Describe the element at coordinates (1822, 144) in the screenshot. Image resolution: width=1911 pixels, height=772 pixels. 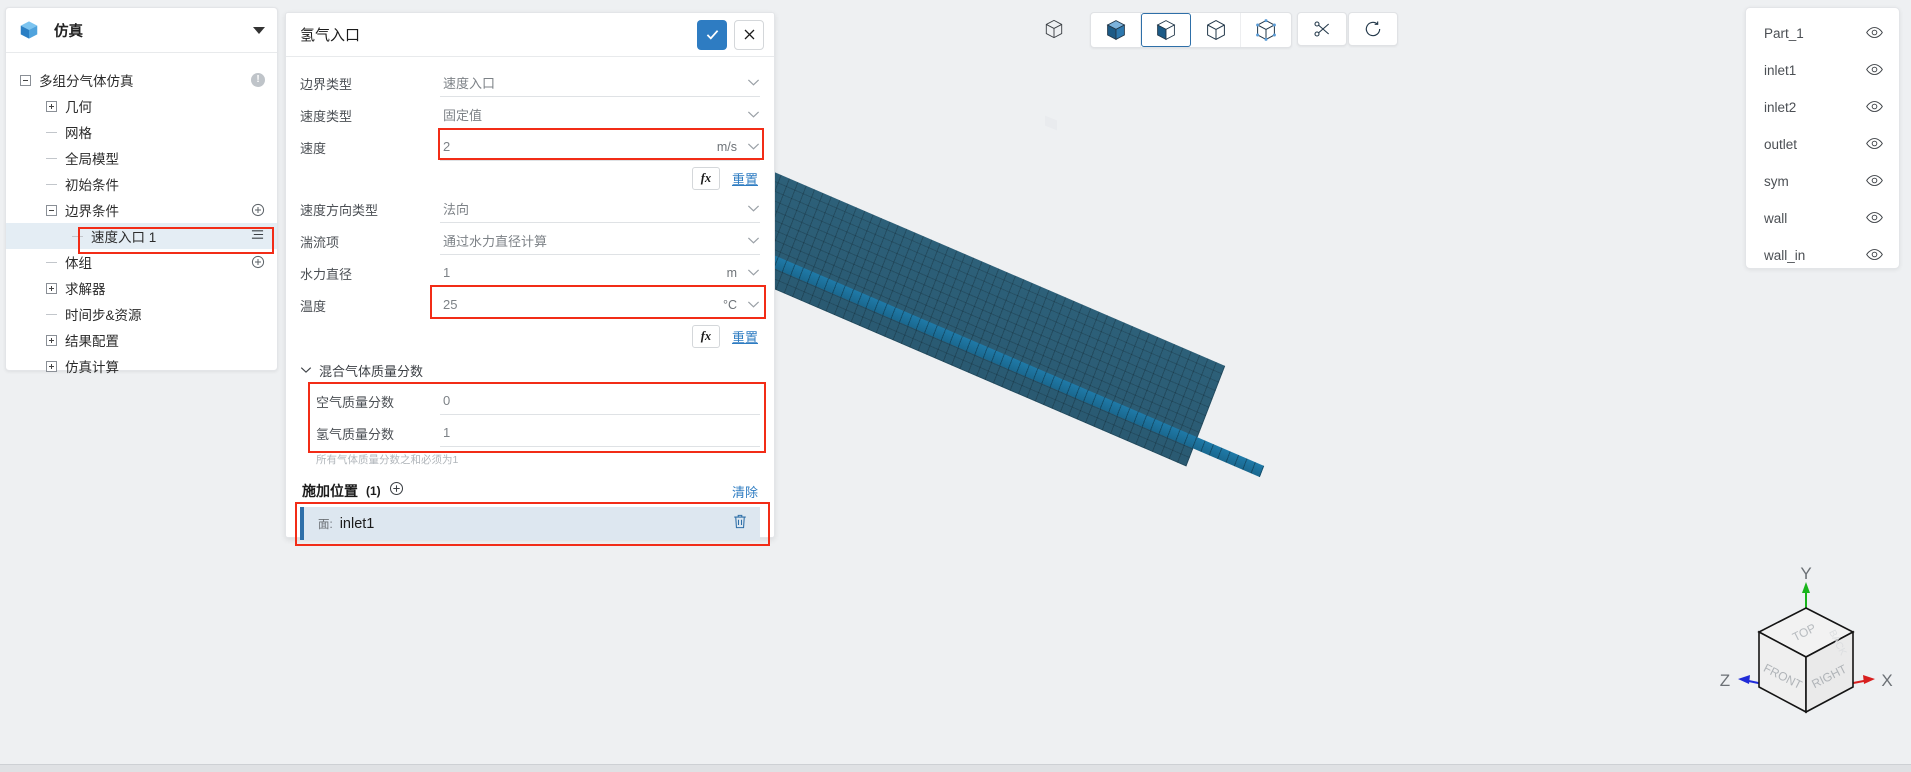
I see `part-row: outlet` at that location.